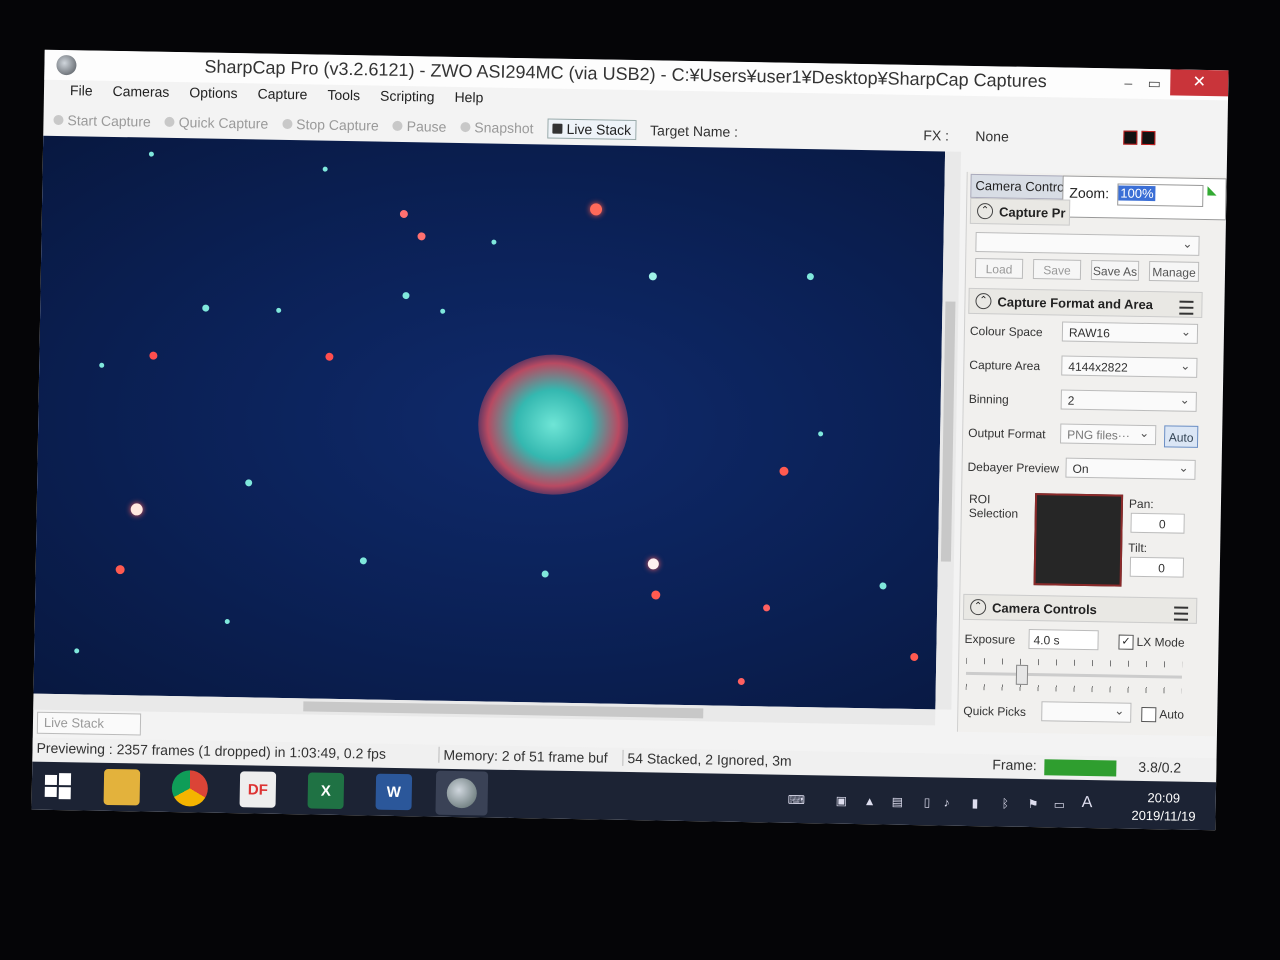  What do you see at coordinates (1163, 807) in the screenshot?
I see `clock: 20:09 2019/11/19` at bounding box center [1163, 807].